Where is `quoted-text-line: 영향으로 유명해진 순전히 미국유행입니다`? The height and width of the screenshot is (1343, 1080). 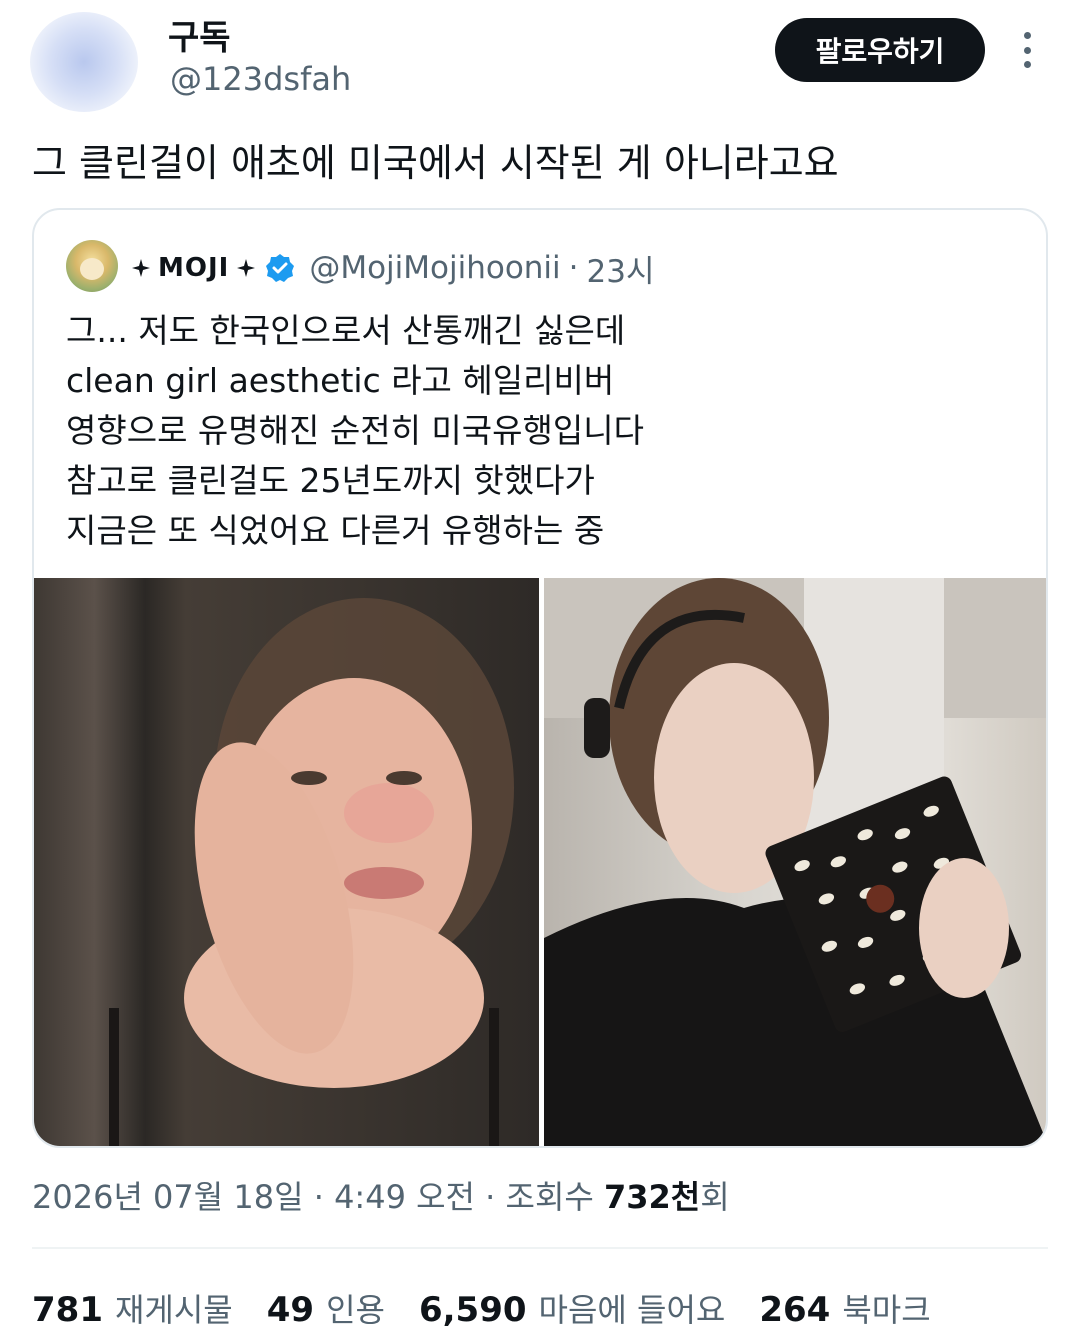
quoted-text-line: 영향으로 유명해진 순전히 미국유행입니다 is located at coordinates (355, 430).